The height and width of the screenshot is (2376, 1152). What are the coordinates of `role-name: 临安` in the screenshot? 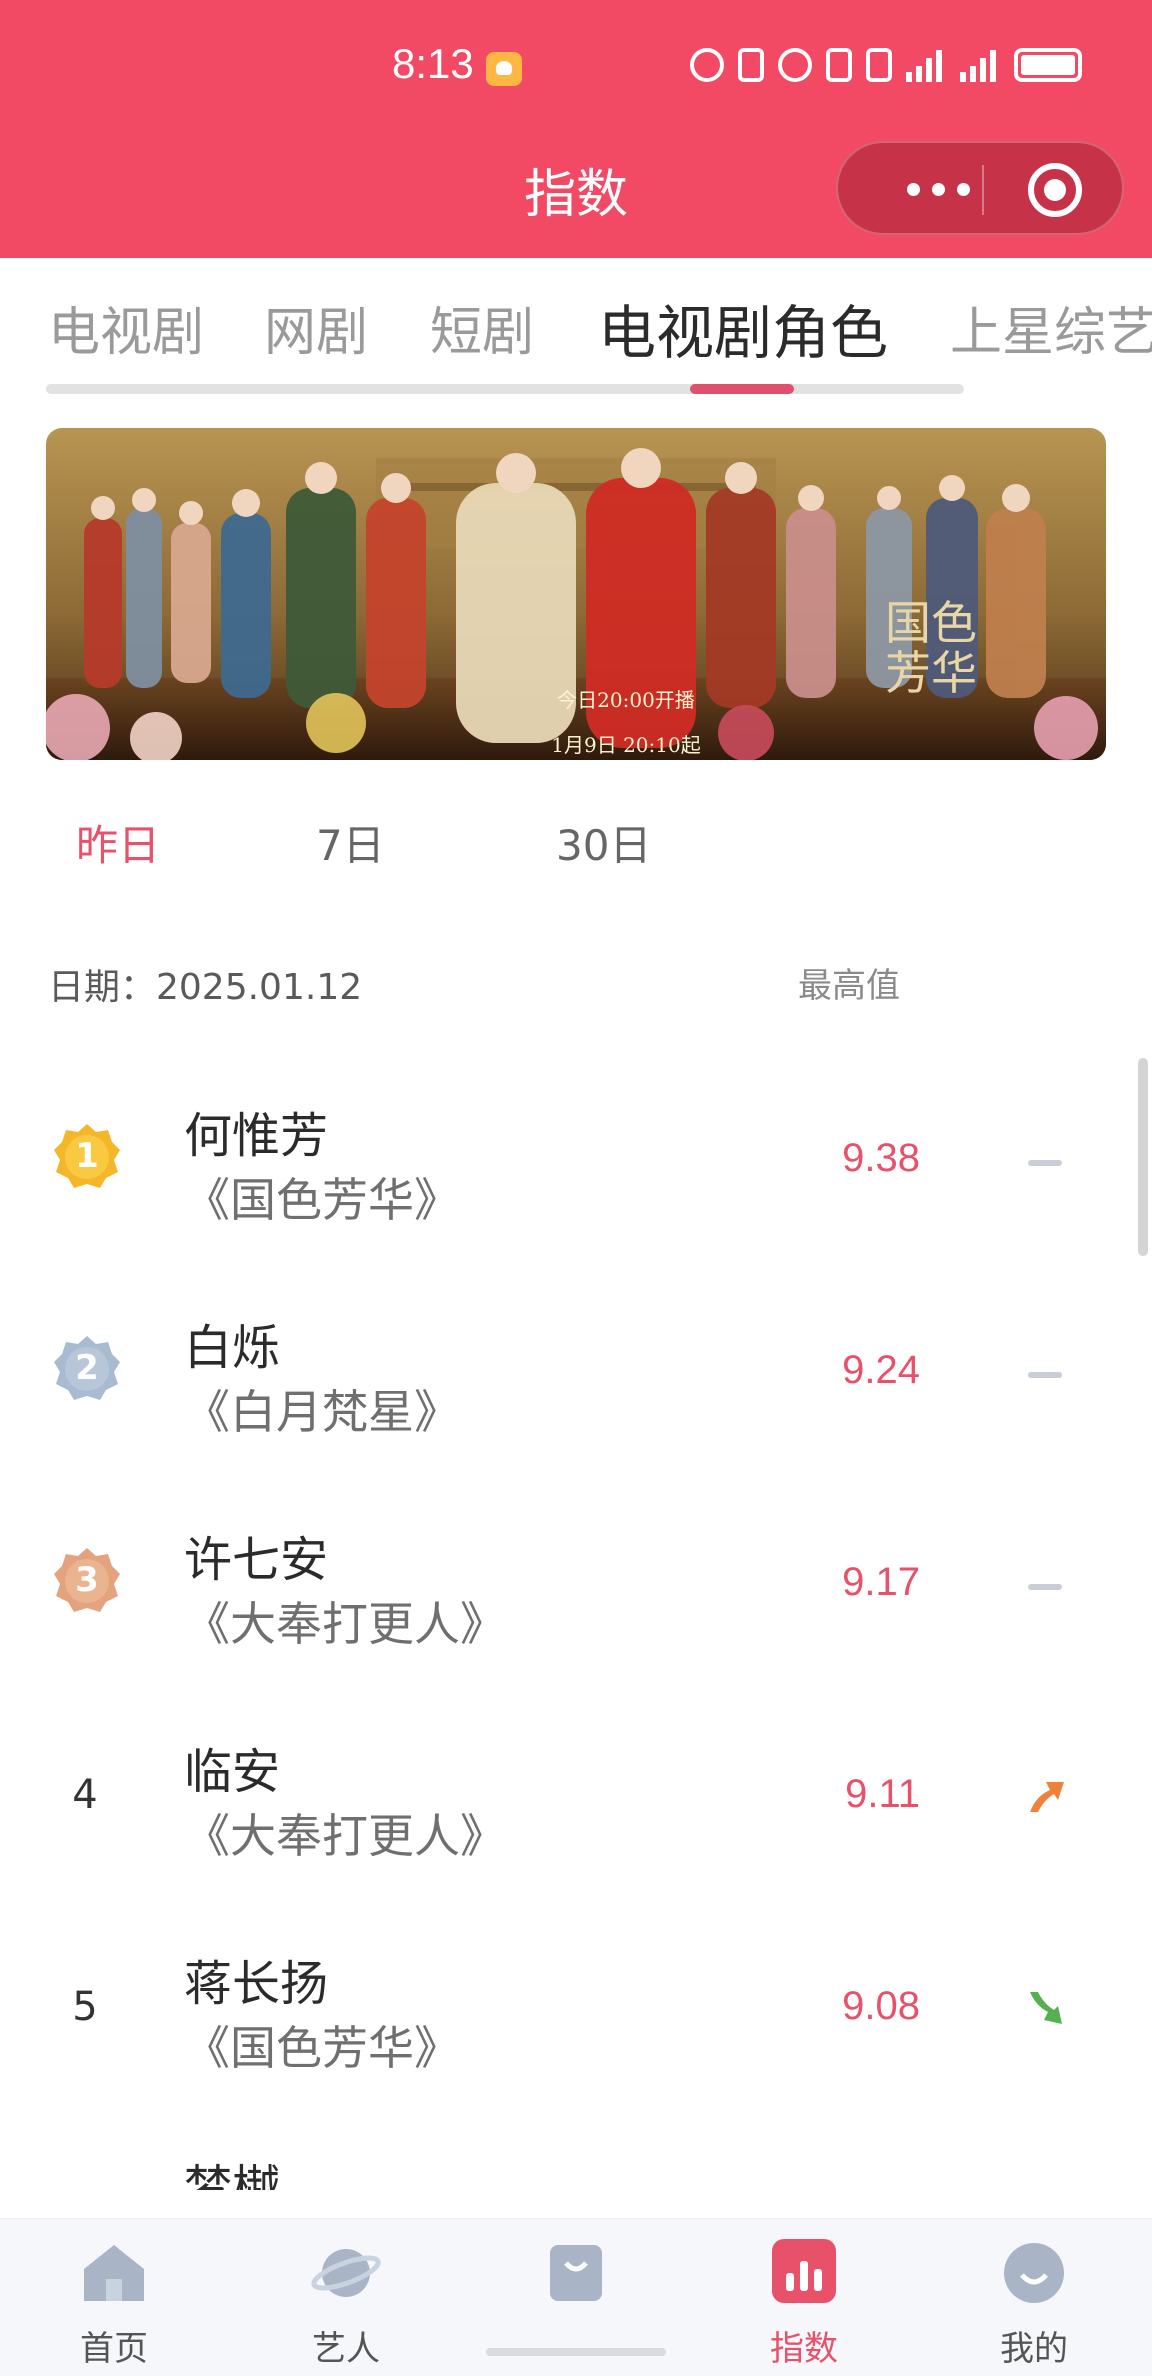 It's located at (232, 1772).